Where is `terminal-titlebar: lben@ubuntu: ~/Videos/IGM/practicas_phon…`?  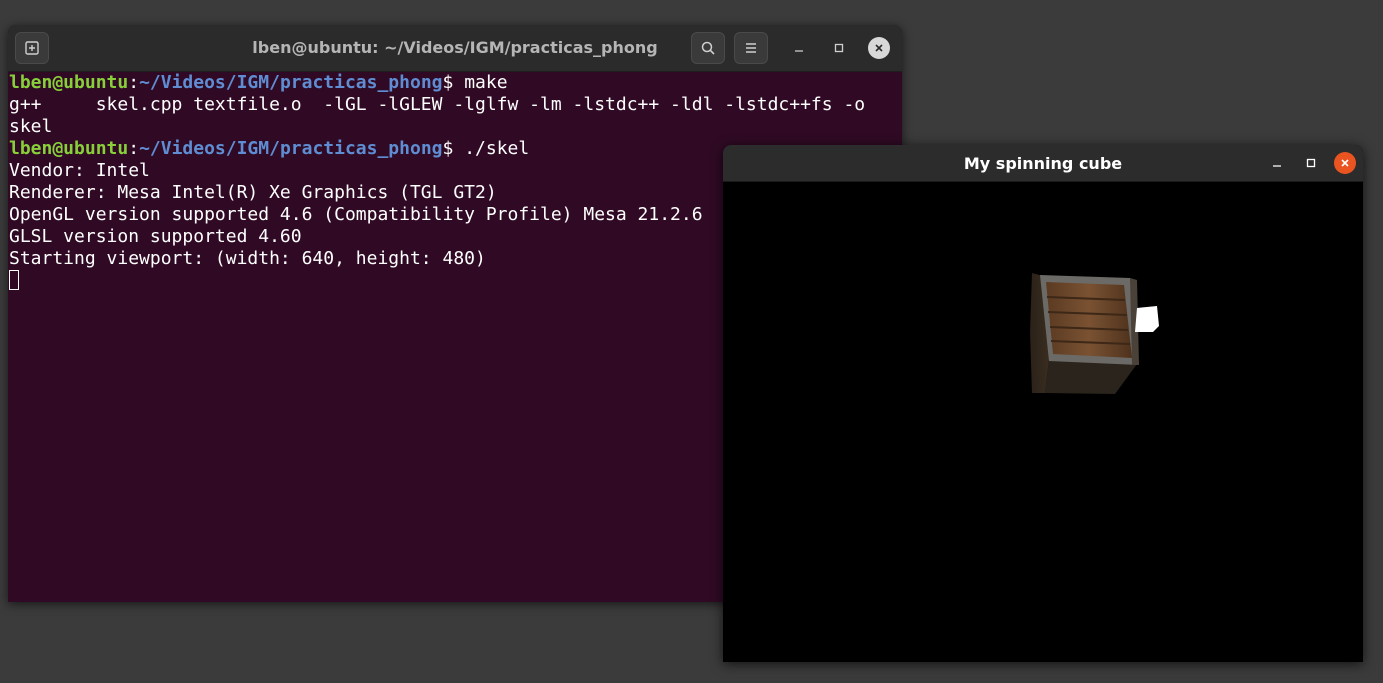 terminal-titlebar: lben@ubuntu: ~/Videos/IGM/practicas_phon… is located at coordinates (455, 48).